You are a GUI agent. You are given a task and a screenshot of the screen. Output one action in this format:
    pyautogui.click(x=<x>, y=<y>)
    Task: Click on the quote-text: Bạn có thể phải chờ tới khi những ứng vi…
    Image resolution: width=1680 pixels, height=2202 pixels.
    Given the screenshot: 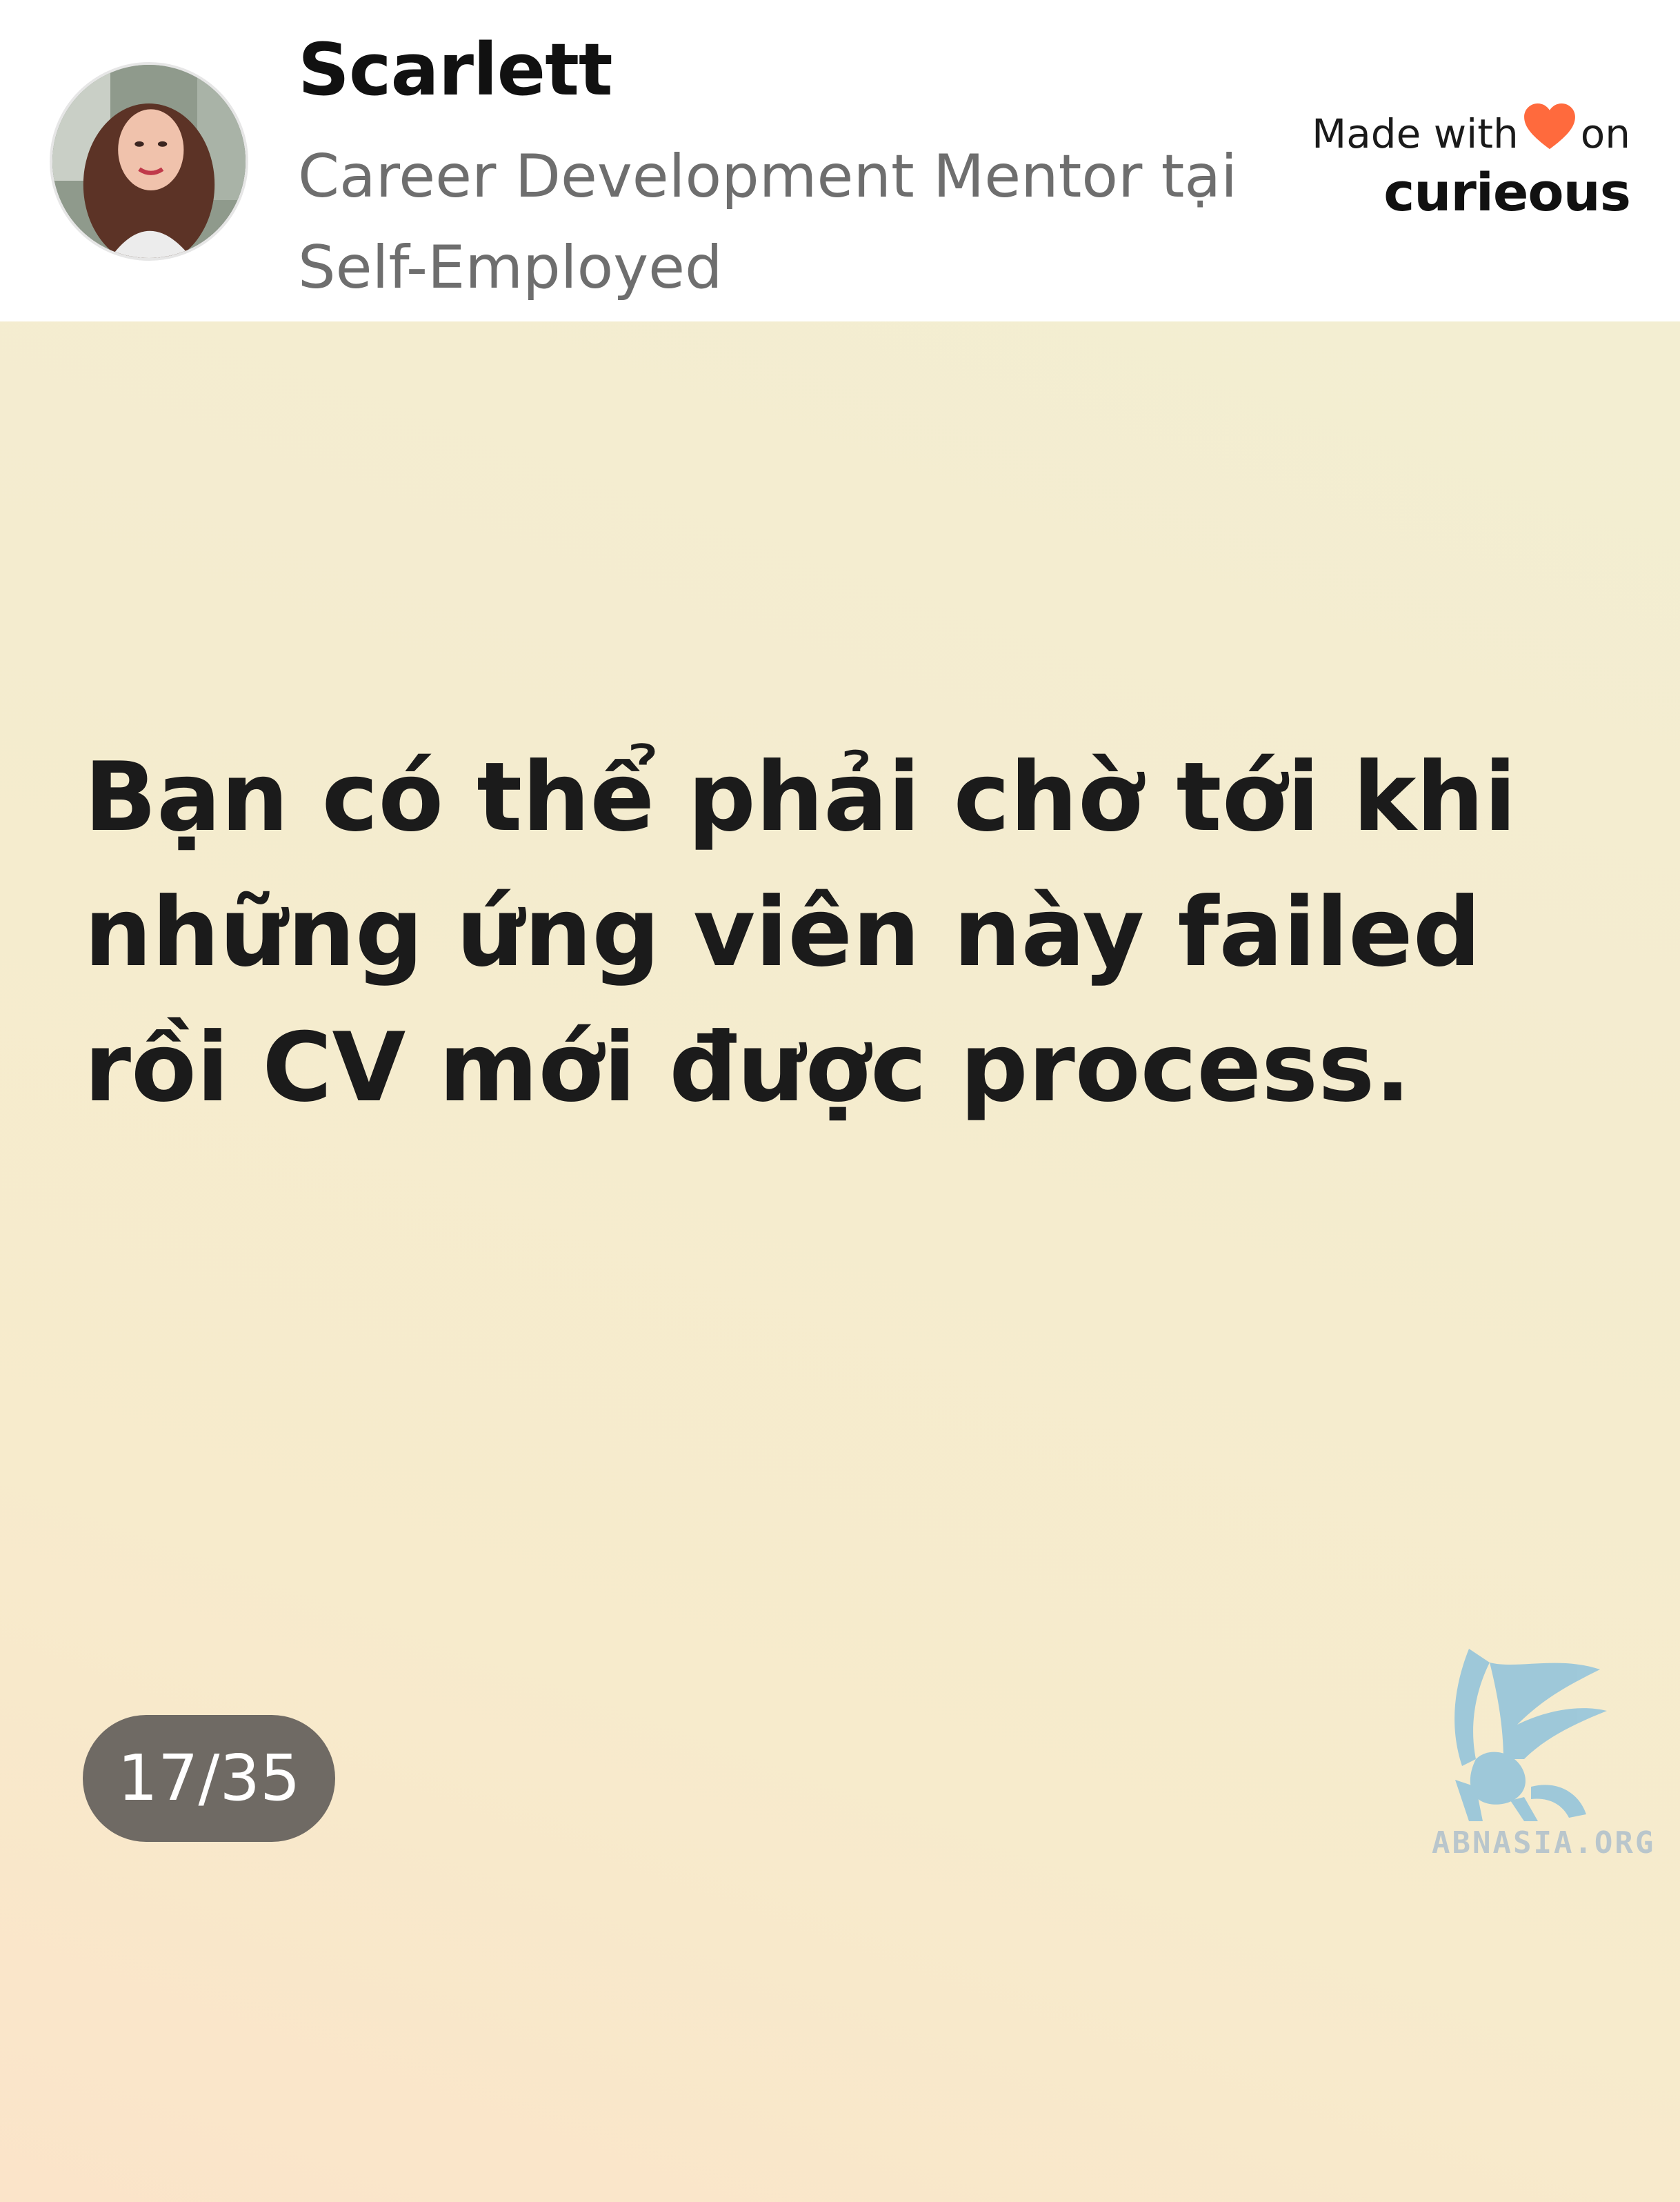 What is the action you would take?
    pyautogui.click(x=800, y=933)
    